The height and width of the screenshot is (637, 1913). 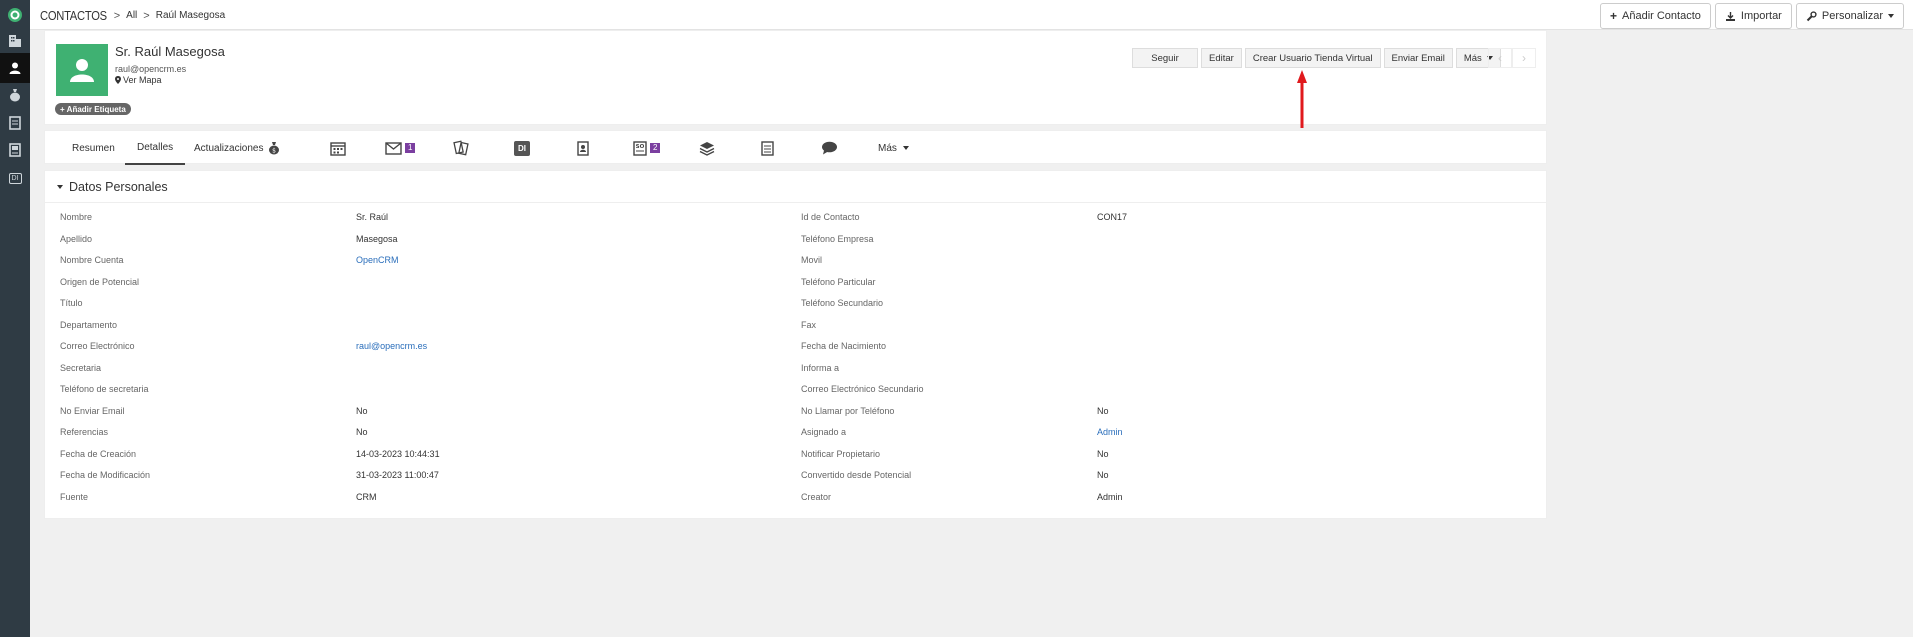 What do you see at coordinates (1472, 58) in the screenshot?
I see `more-actions-label: Más` at bounding box center [1472, 58].